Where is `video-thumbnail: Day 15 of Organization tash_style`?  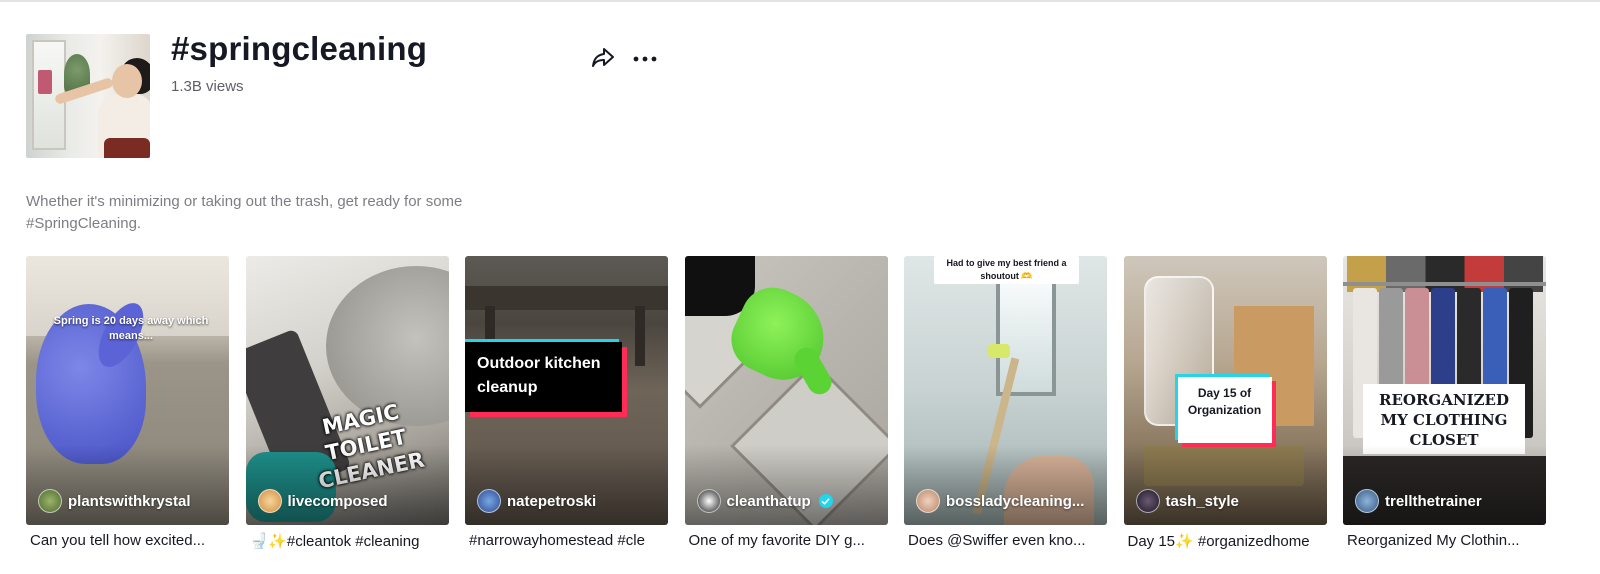 video-thumbnail: Day 15 of Organization tash_style is located at coordinates (1225, 390).